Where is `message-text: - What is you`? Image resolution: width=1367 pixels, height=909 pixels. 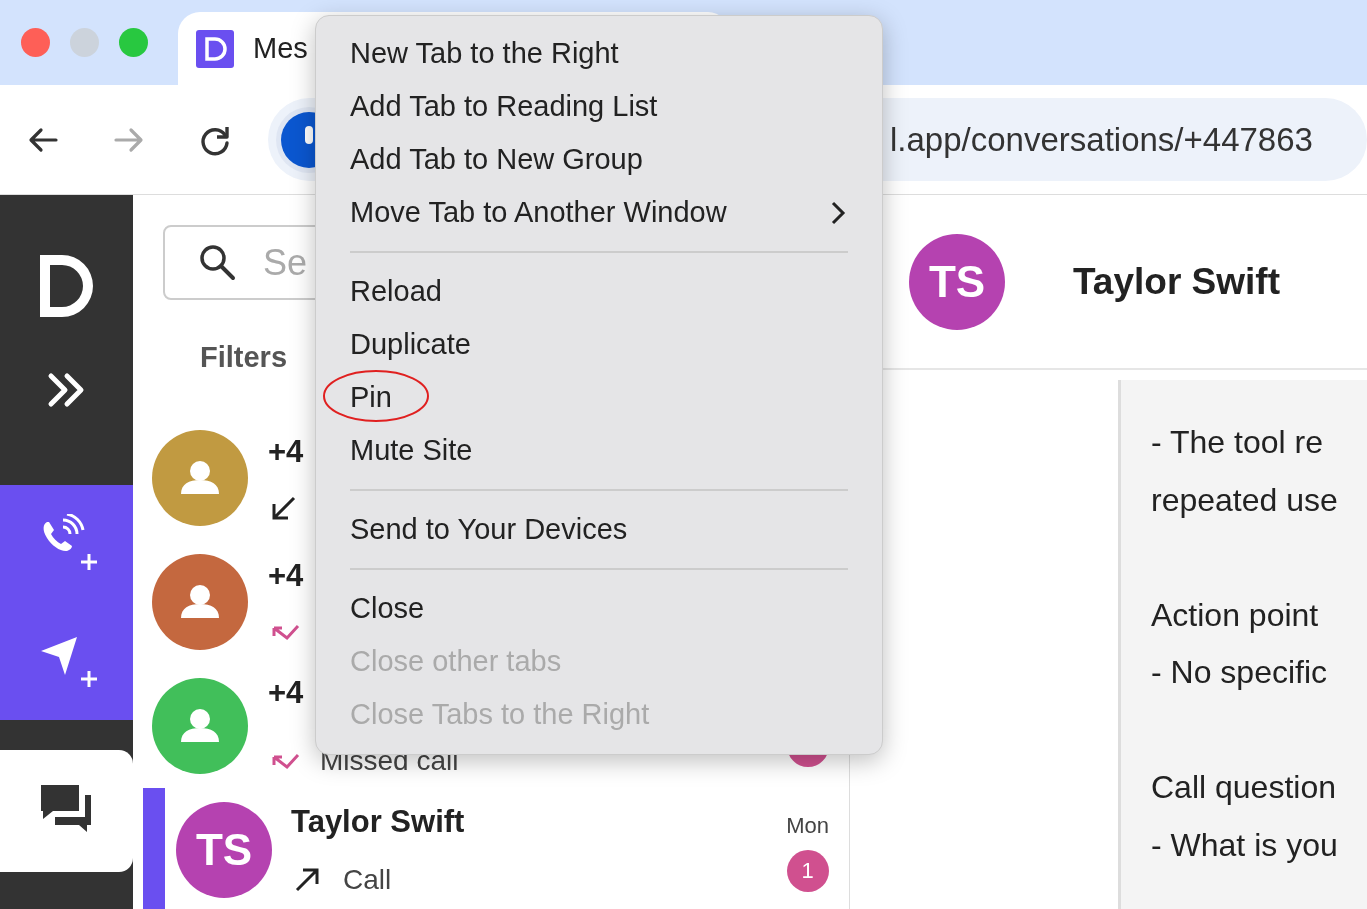 message-text: - What is you is located at coordinates (1245, 845).